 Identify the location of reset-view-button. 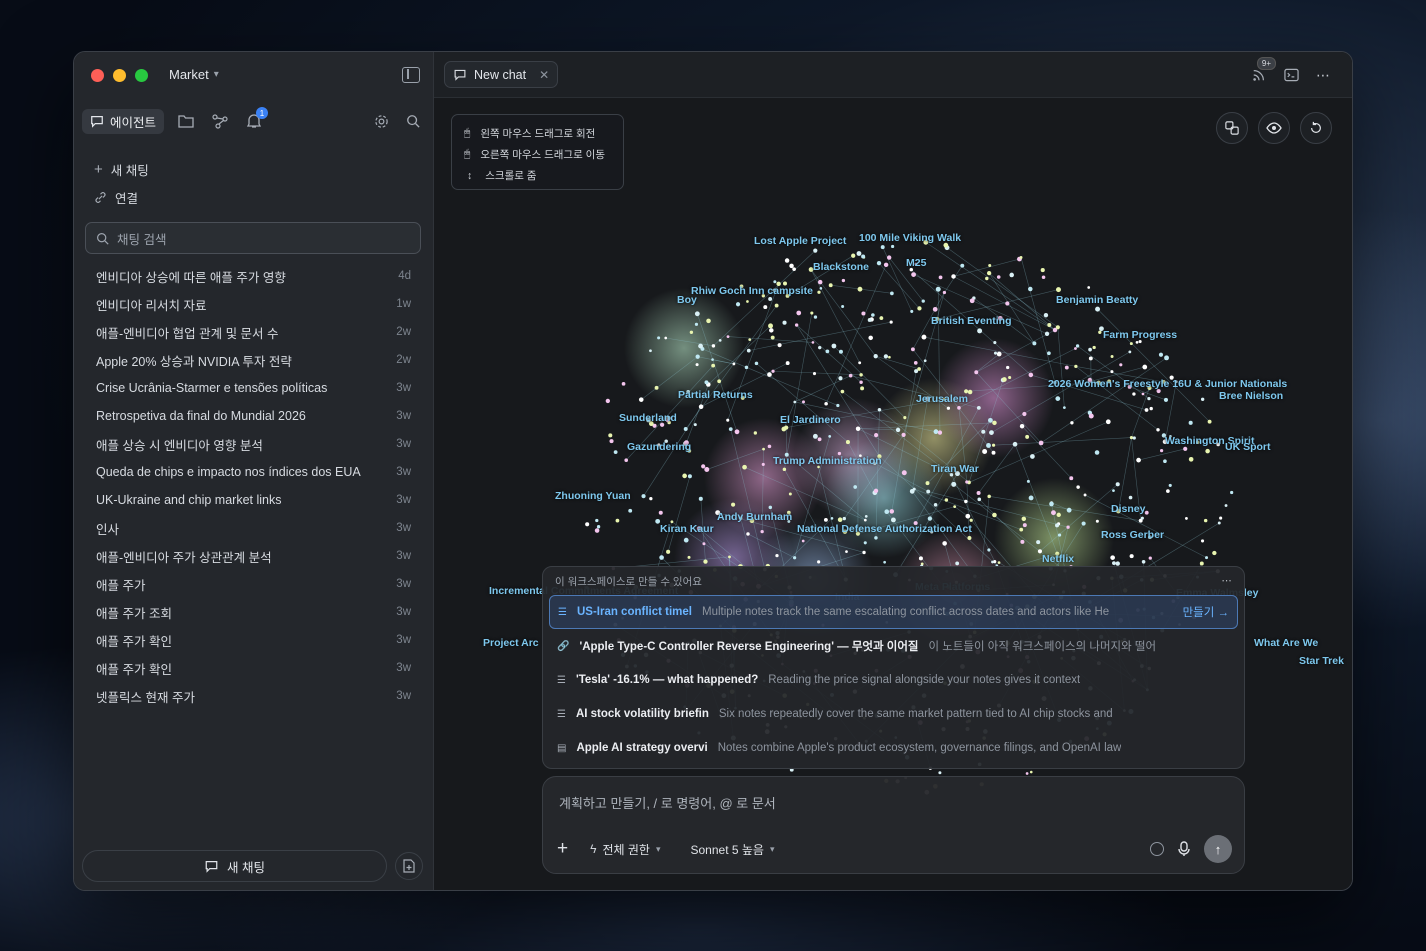
(1316, 128).